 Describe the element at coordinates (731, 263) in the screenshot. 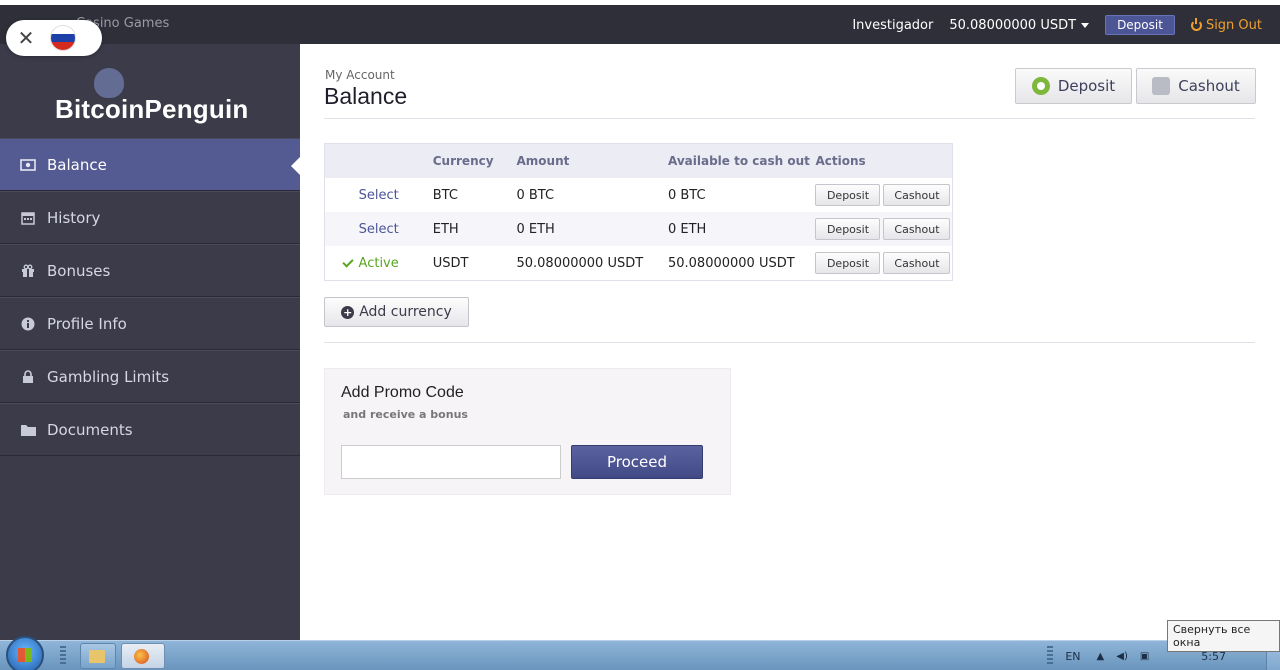

I see `available-cell: 50.08000000 USDT` at that location.